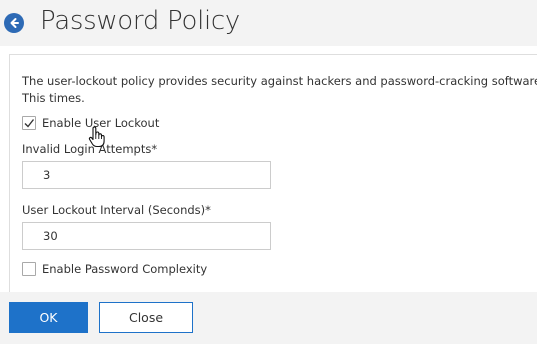  What do you see at coordinates (116, 210) in the screenshot?
I see `user-lockout-interval-label: User Lockout Interval (Seconds)*` at bounding box center [116, 210].